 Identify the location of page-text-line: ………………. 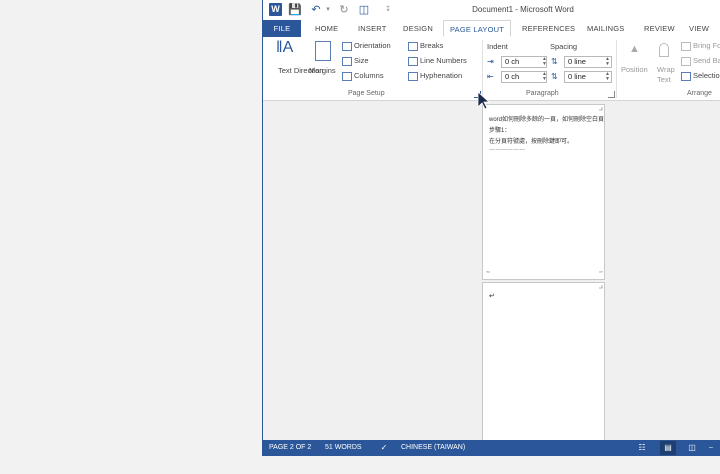
(507, 149).